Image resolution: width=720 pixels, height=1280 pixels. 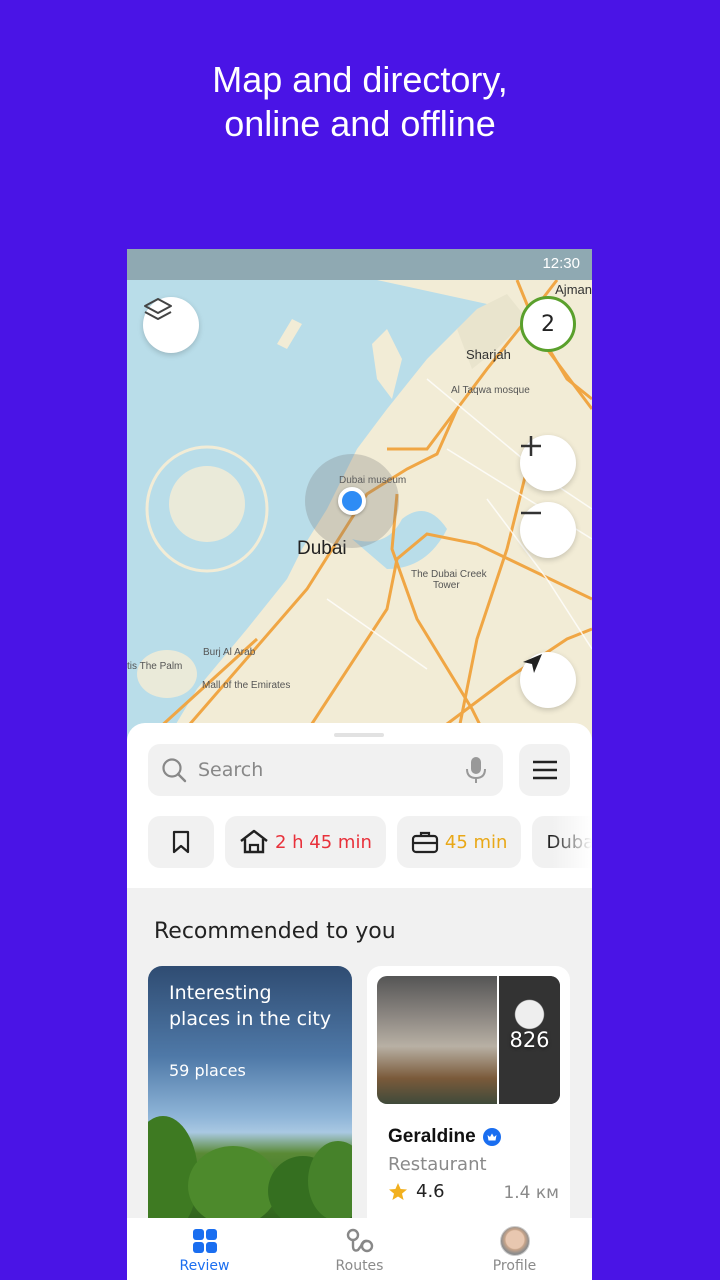 I want to click on my-location-button, so click(x=548, y=680).